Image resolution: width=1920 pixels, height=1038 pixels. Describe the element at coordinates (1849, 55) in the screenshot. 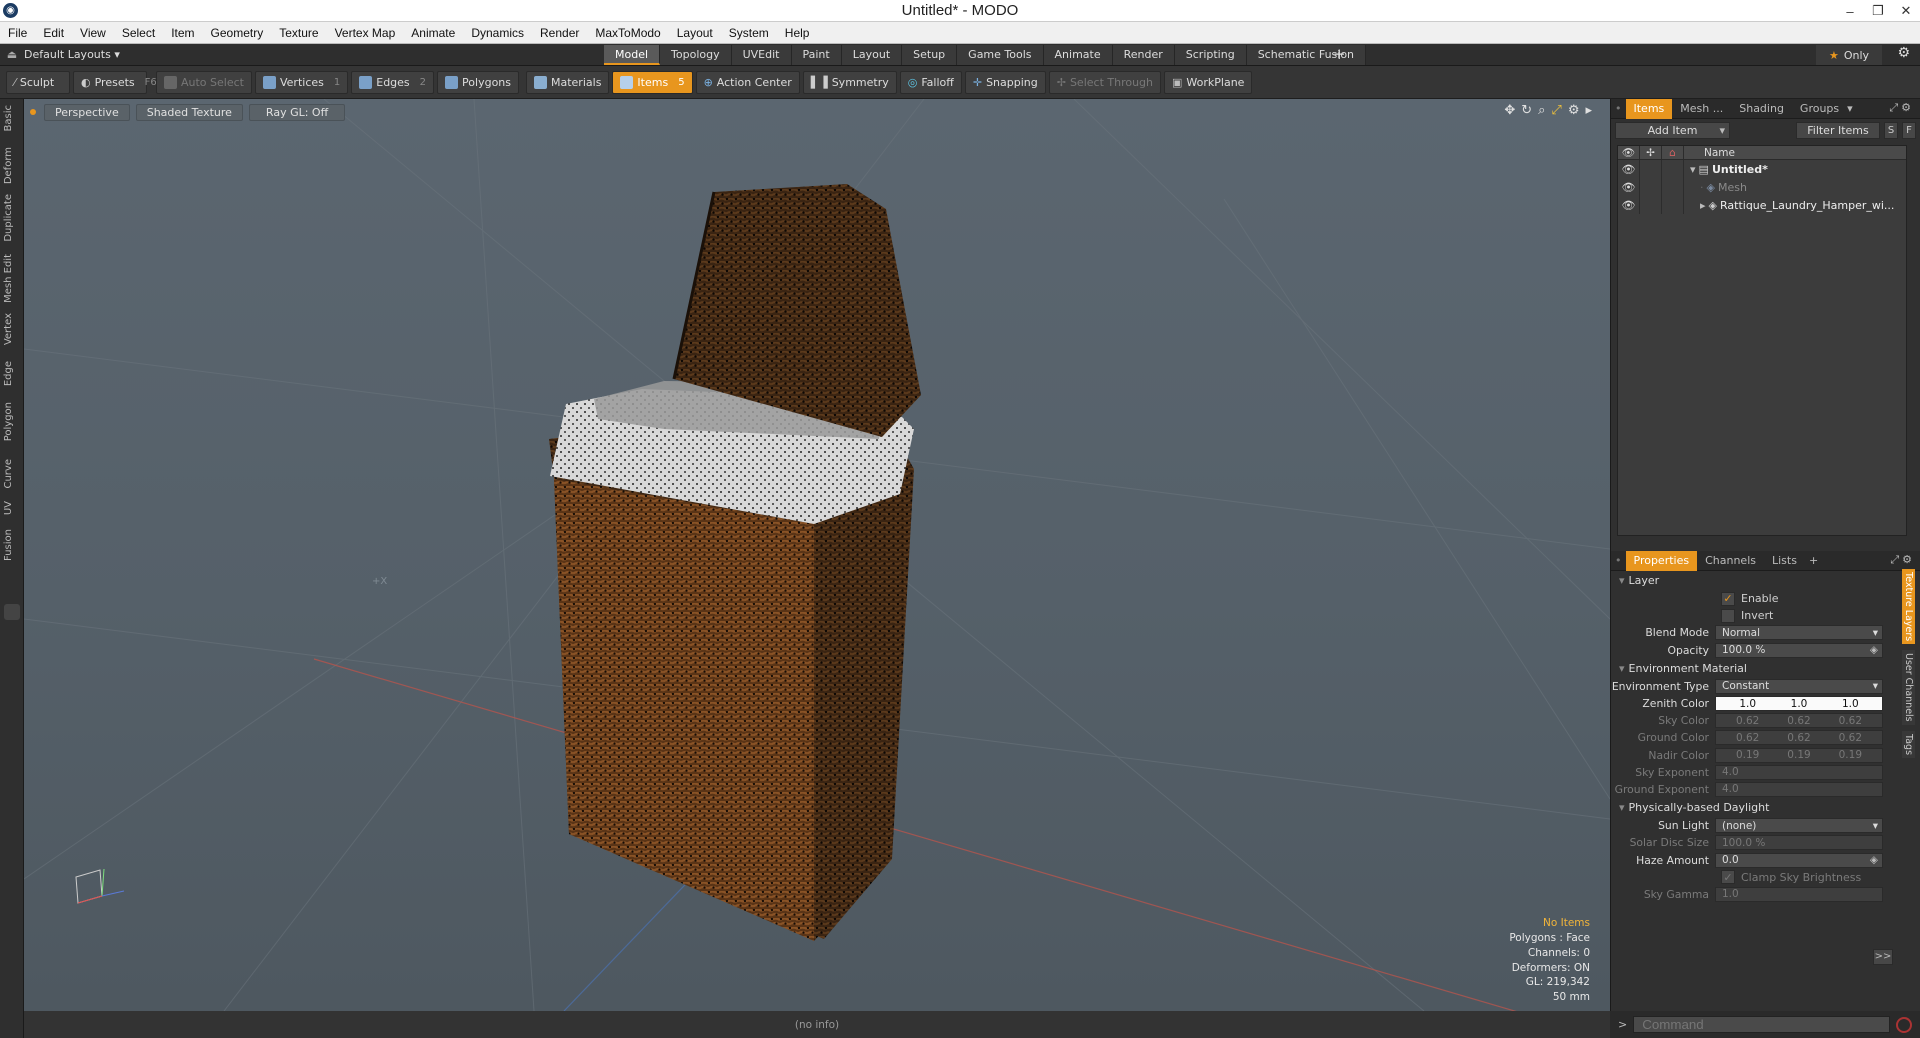

I see `only-toggle: ★ Only` at that location.